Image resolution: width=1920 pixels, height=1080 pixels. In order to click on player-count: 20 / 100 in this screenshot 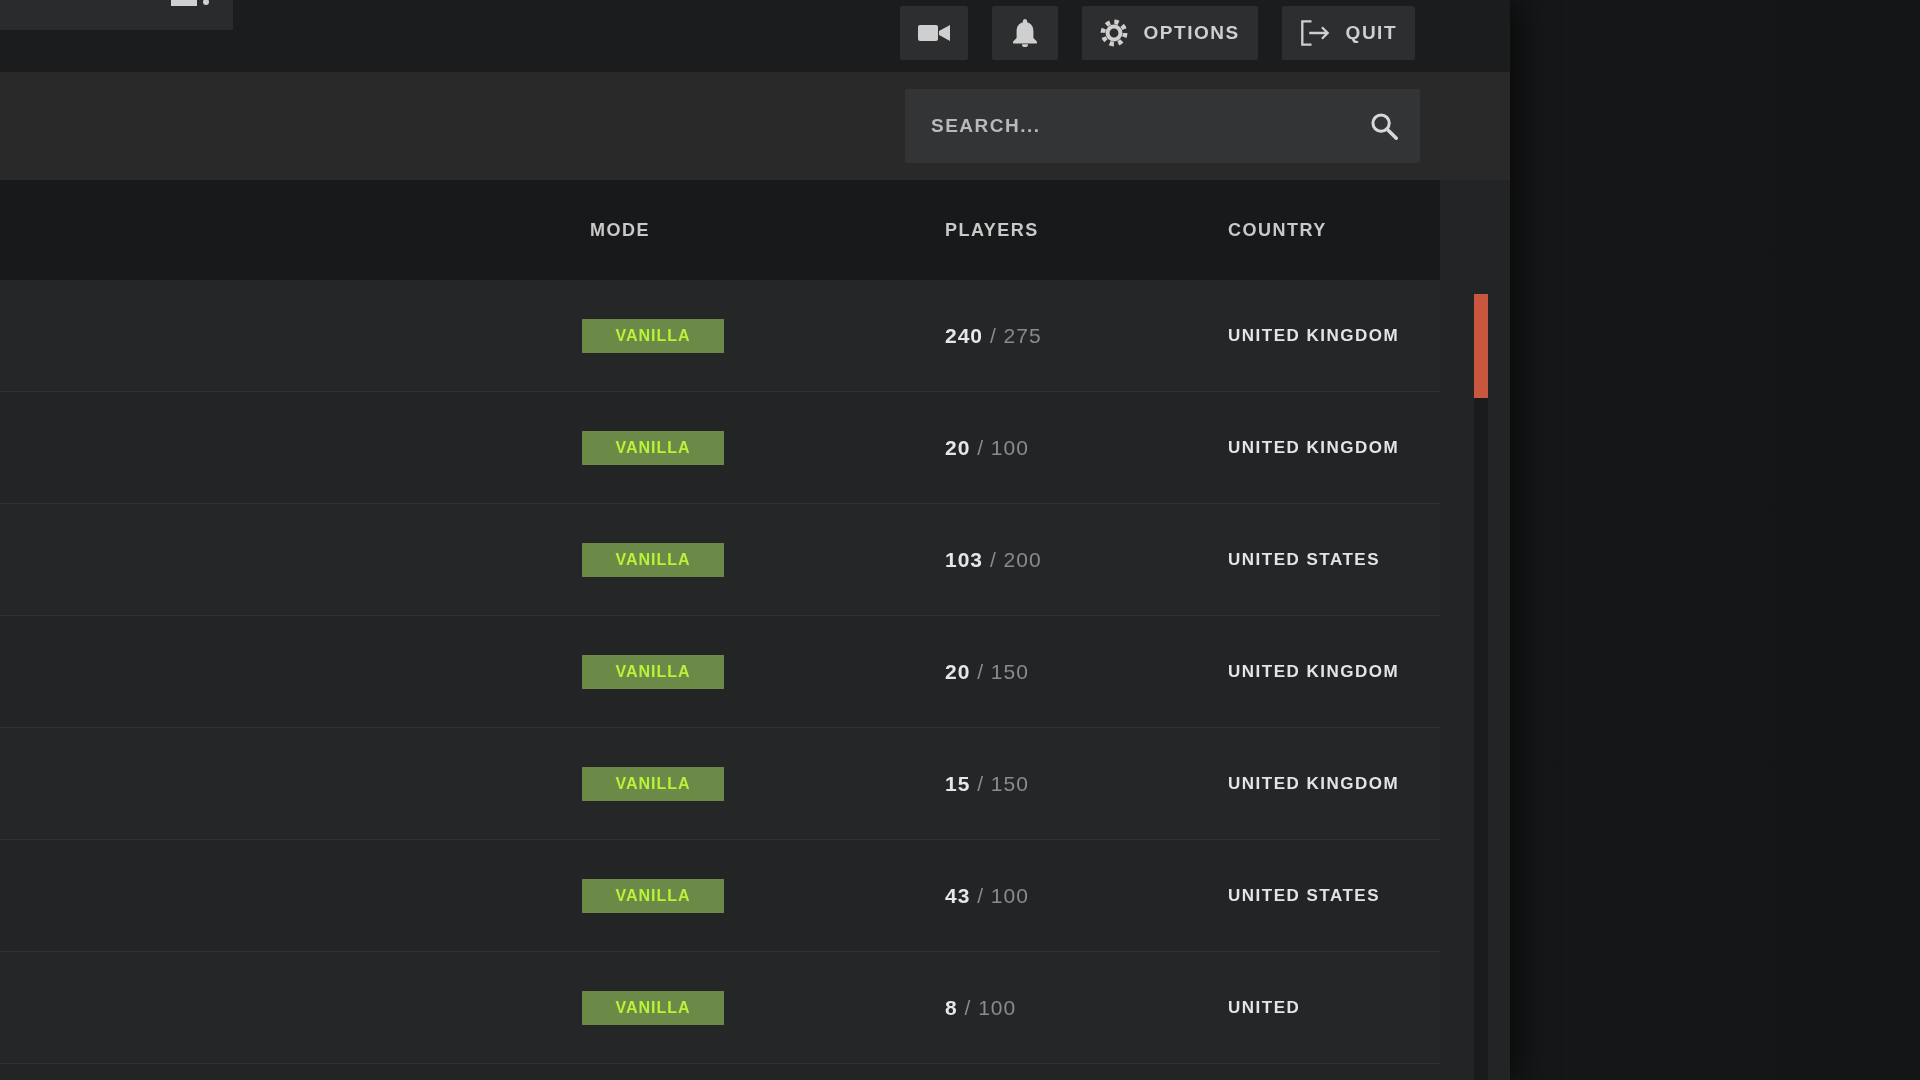, I will do `click(987, 447)`.